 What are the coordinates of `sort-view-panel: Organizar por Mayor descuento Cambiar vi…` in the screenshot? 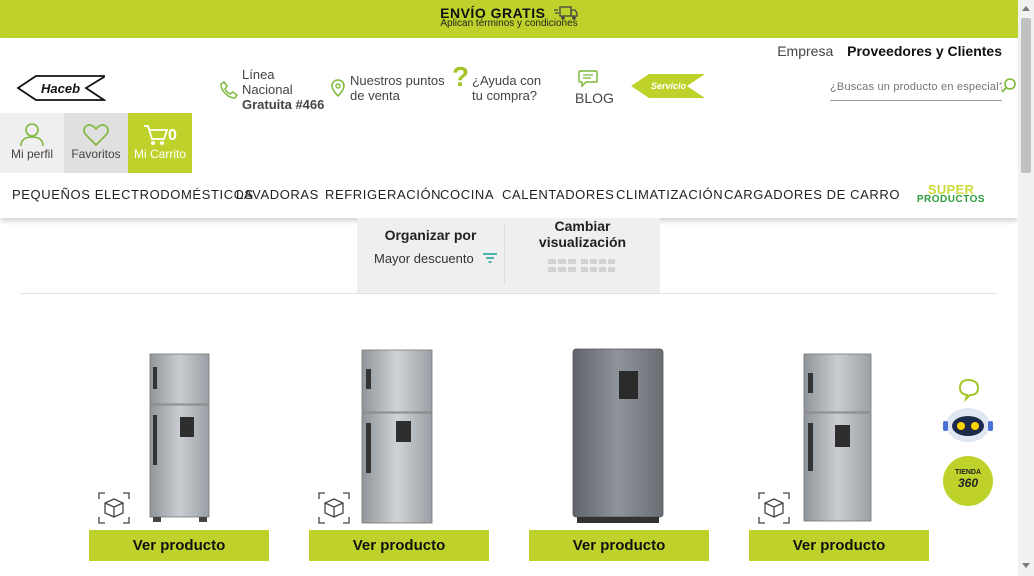 It's located at (508, 255).